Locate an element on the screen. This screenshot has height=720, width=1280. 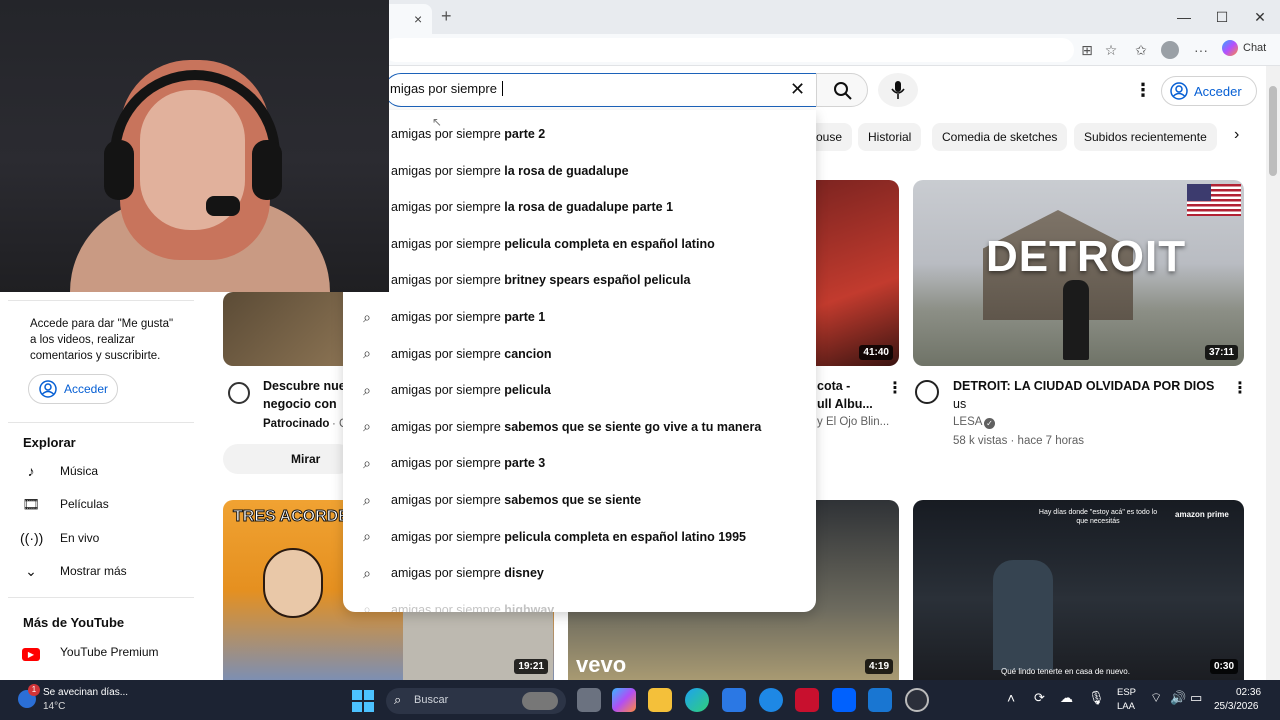
channel-avatar is located at coordinates (927, 392).